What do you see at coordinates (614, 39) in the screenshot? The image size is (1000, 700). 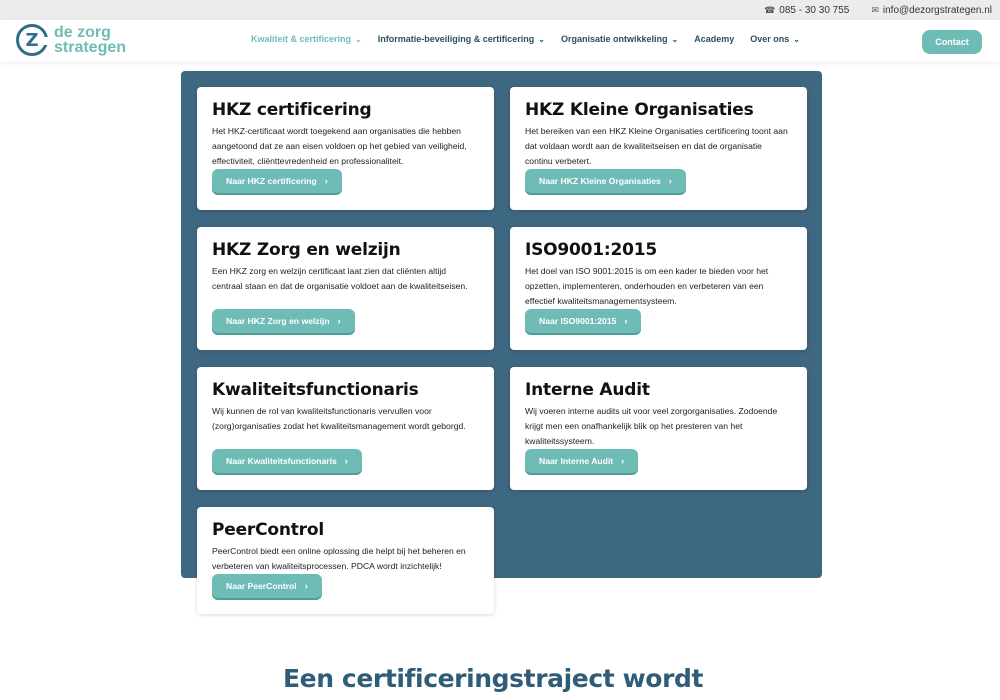 I see `nav-item-label: Organisatie ontwikkeling` at bounding box center [614, 39].